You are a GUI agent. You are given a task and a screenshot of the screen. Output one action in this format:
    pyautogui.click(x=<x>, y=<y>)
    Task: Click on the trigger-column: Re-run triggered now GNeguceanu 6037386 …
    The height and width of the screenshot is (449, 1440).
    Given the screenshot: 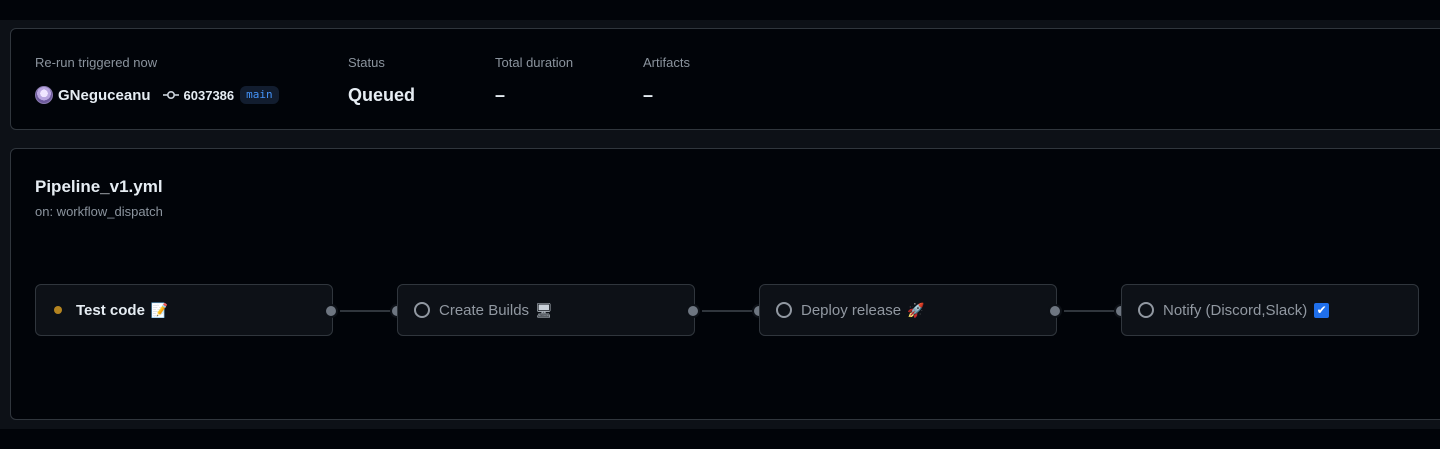 What is the action you would take?
    pyautogui.click(x=157, y=81)
    